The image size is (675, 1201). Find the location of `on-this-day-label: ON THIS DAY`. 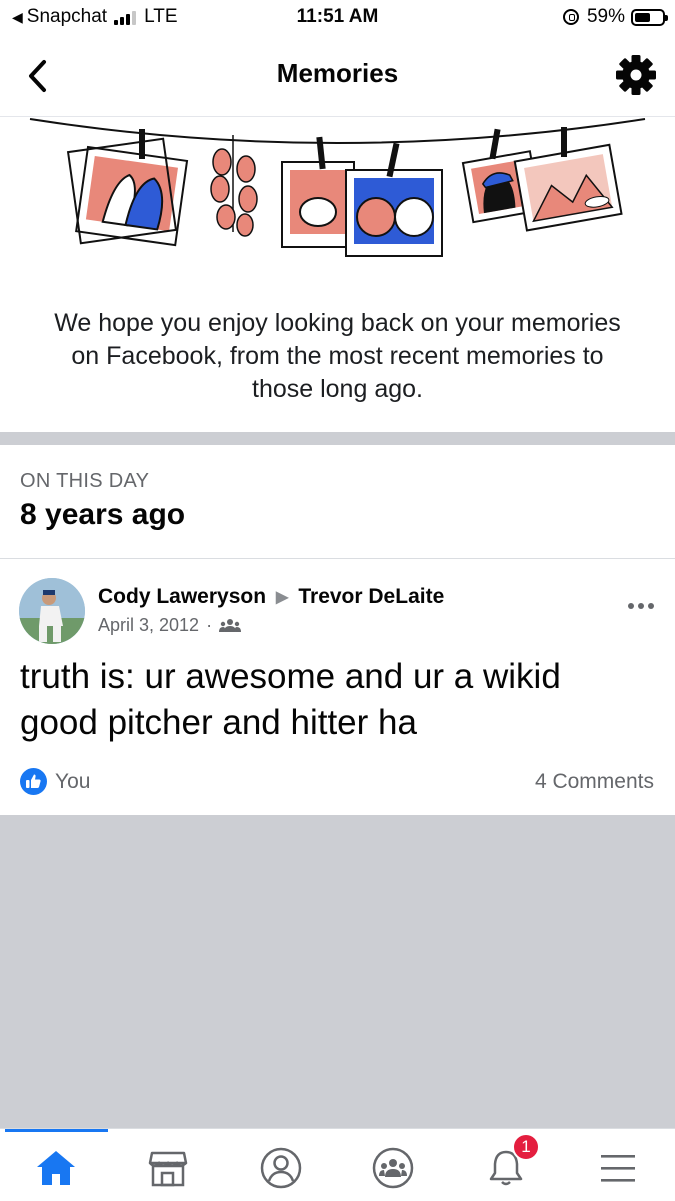

on-this-day-label: ON THIS DAY is located at coordinates (85, 481).